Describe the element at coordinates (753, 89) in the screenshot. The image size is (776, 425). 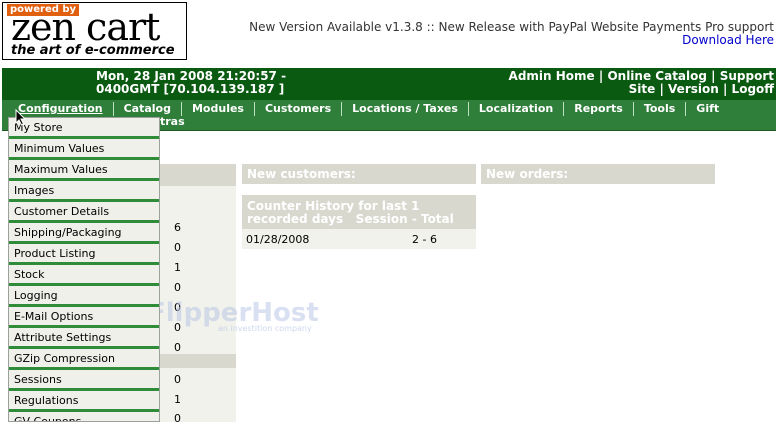
I see `logoff-link: Logoff` at that location.